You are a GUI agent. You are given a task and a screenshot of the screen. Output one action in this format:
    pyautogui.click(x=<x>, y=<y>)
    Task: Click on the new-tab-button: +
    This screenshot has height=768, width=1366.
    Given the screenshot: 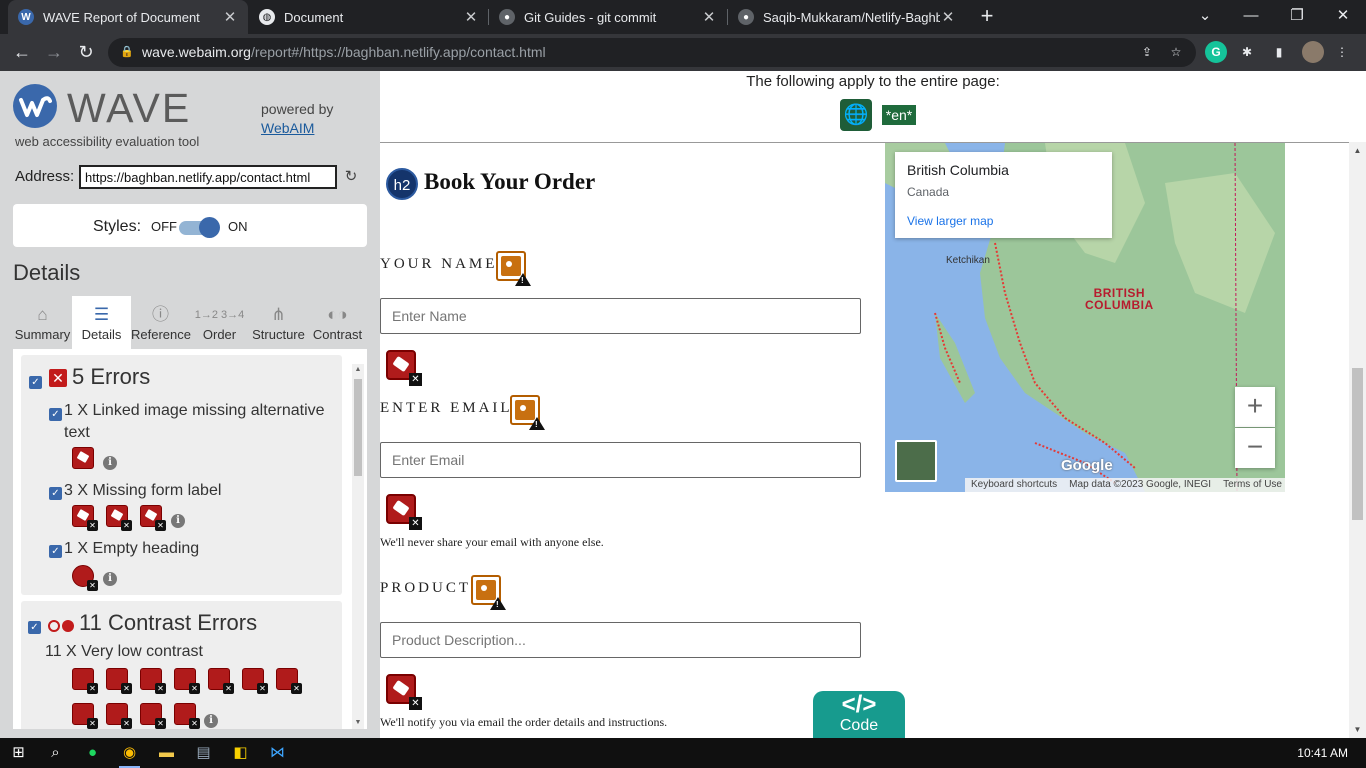 What is the action you would take?
    pyautogui.click(x=987, y=17)
    